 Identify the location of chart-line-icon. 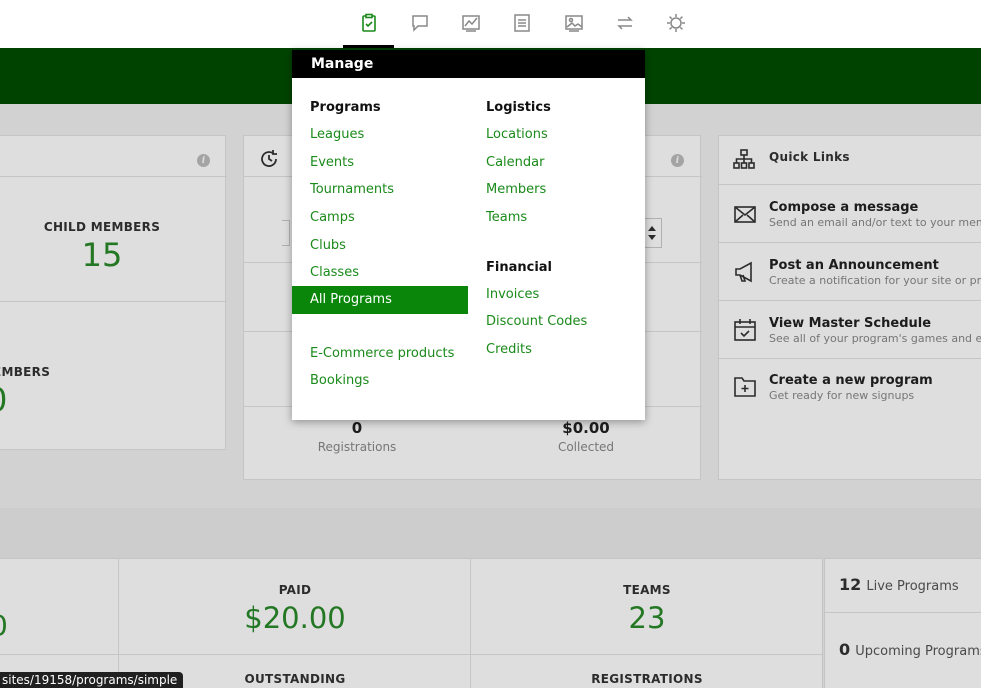
(471, 23).